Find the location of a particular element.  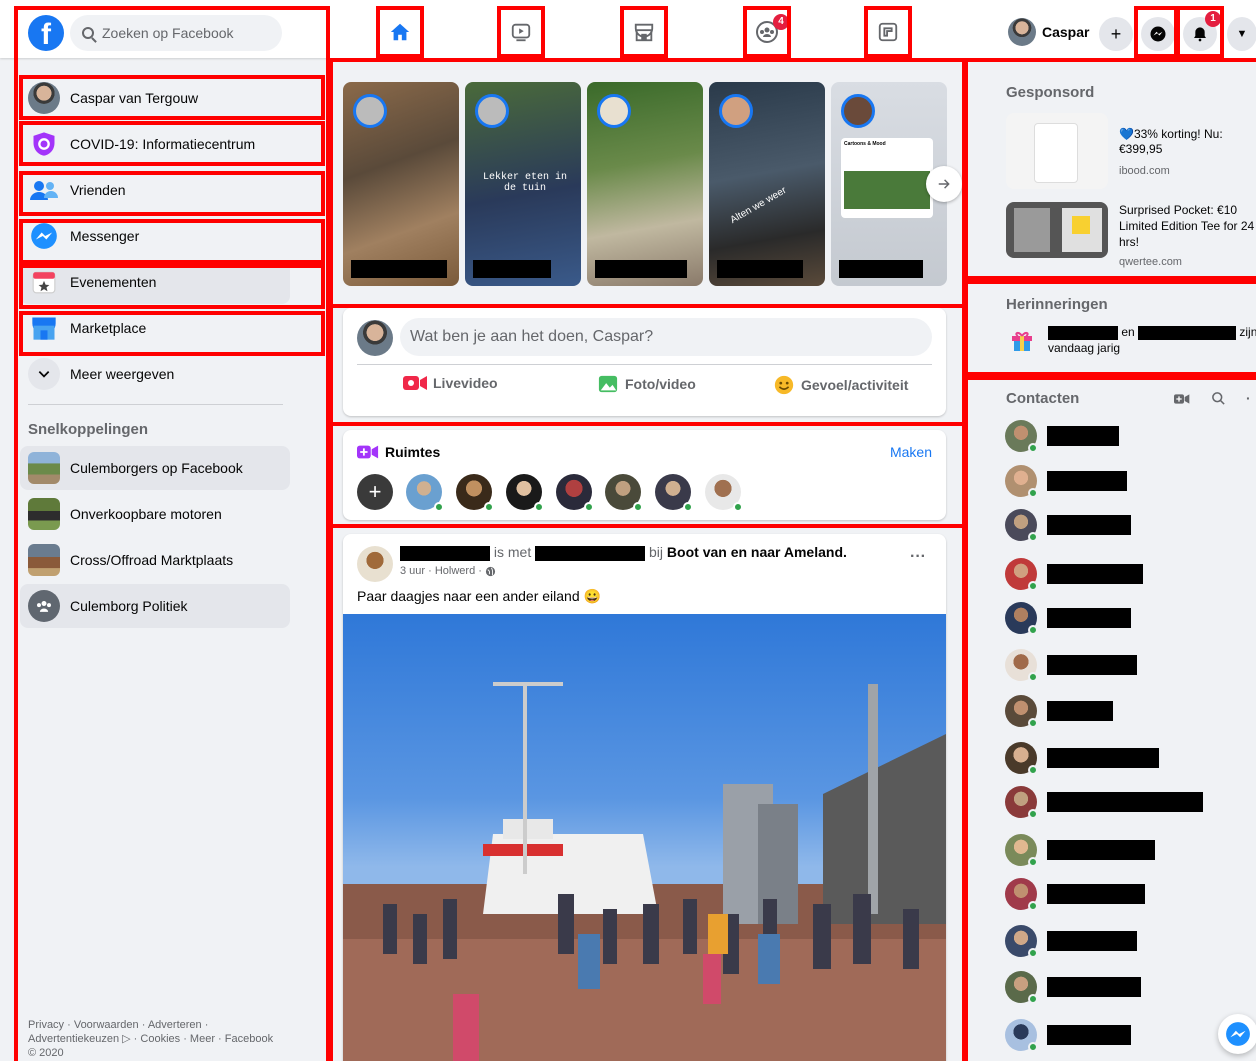

sidebar-item-profile: Caspar van Tergouw is located at coordinates (155, 98).